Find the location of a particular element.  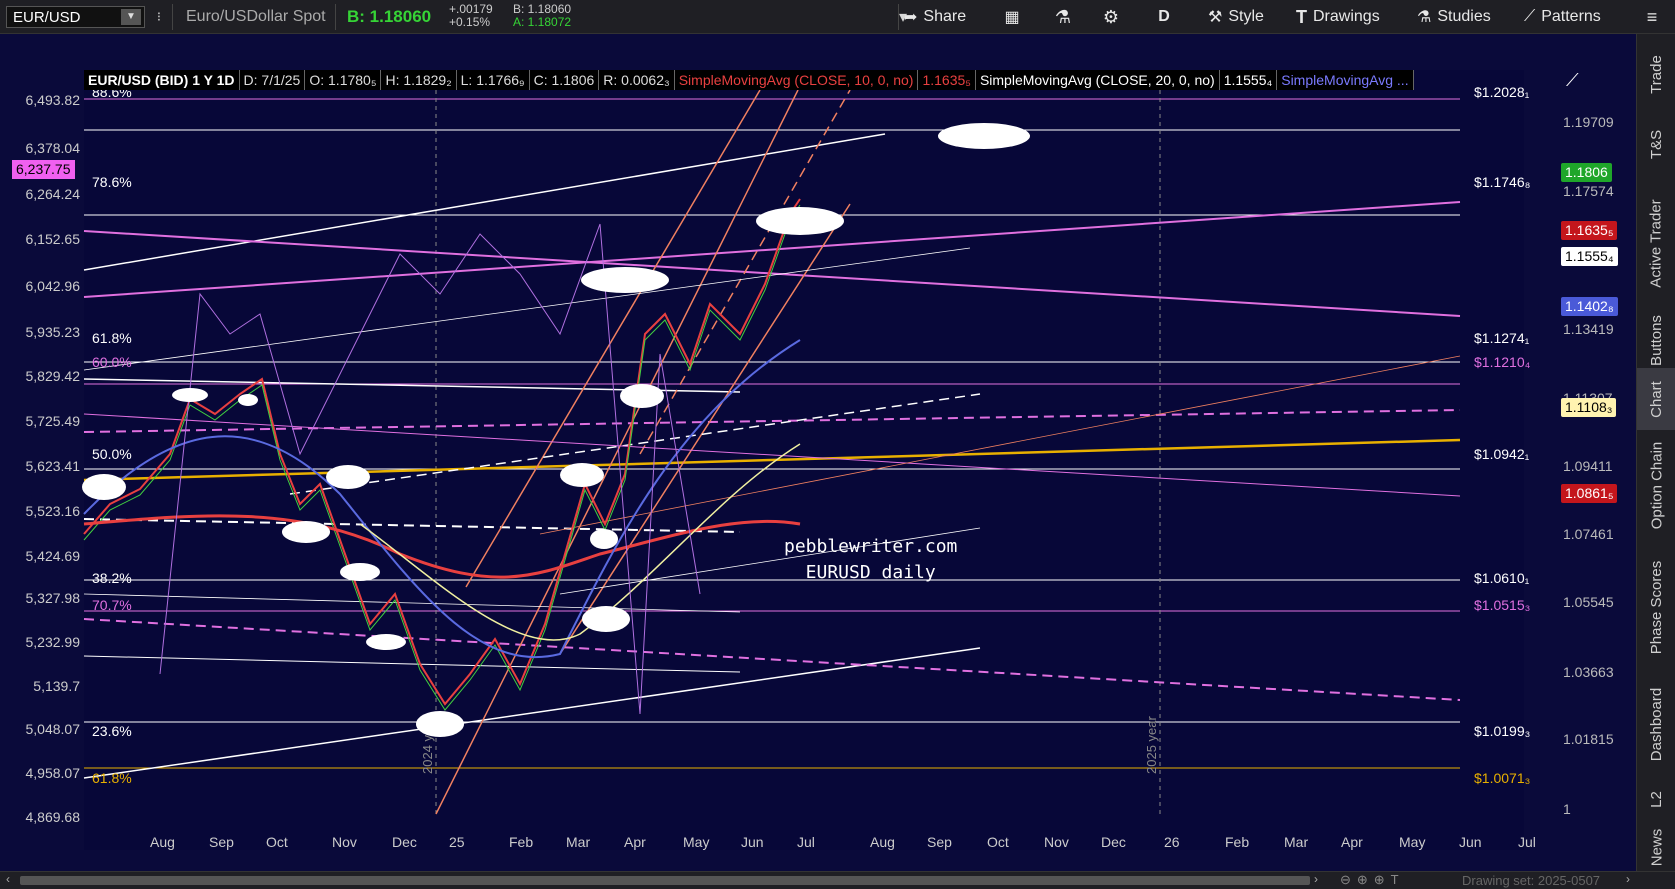

sidebar-tab-trade: Trade is located at coordinates (1656, 74).